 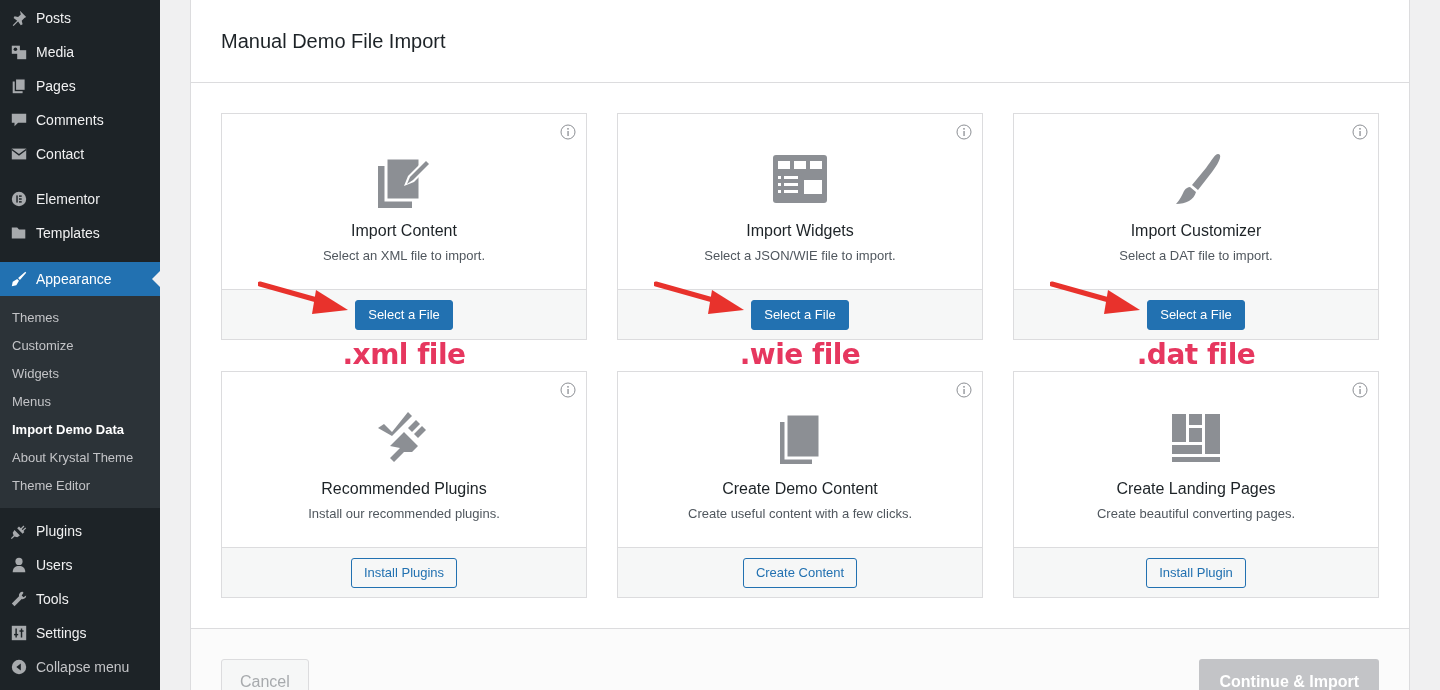 What do you see at coordinates (800, 255) in the screenshot?
I see `card-description: Select a JSON/WIE file to import.` at bounding box center [800, 255].